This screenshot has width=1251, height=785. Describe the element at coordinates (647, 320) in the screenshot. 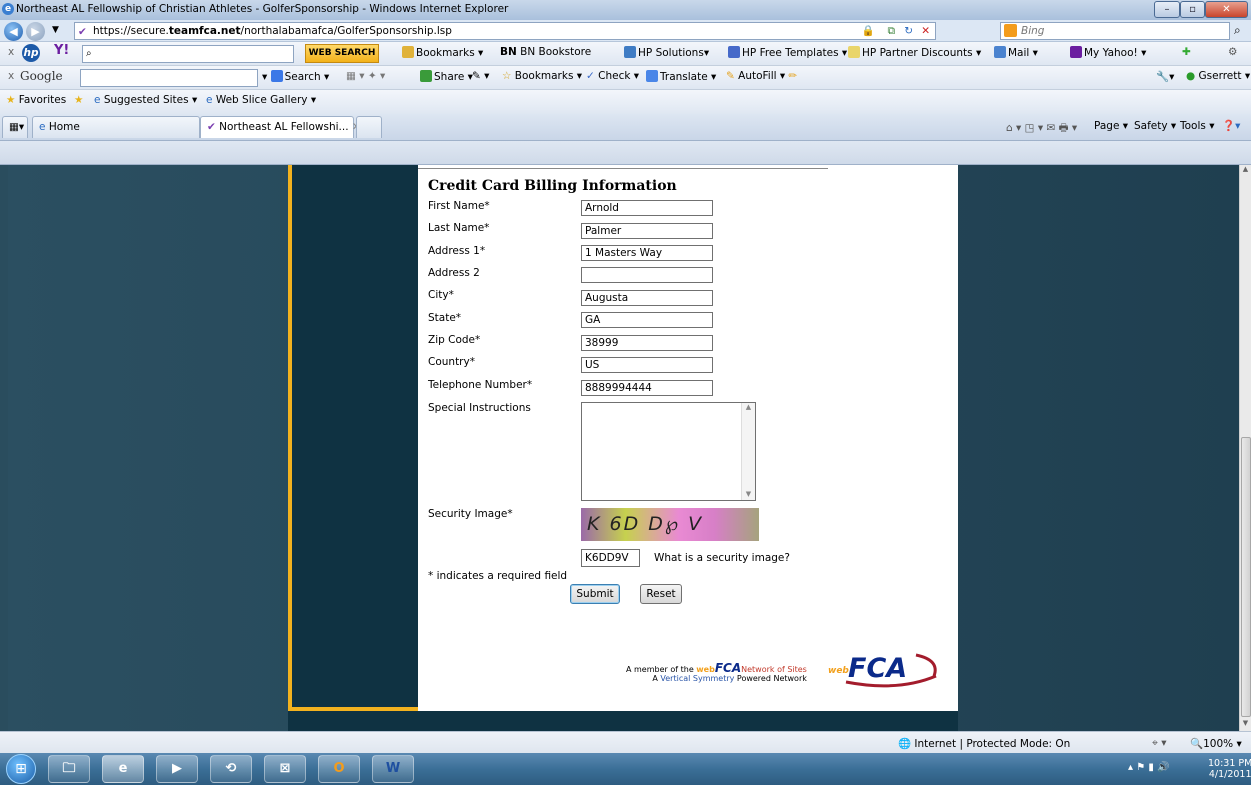

I see `state-field: GA` at that location.